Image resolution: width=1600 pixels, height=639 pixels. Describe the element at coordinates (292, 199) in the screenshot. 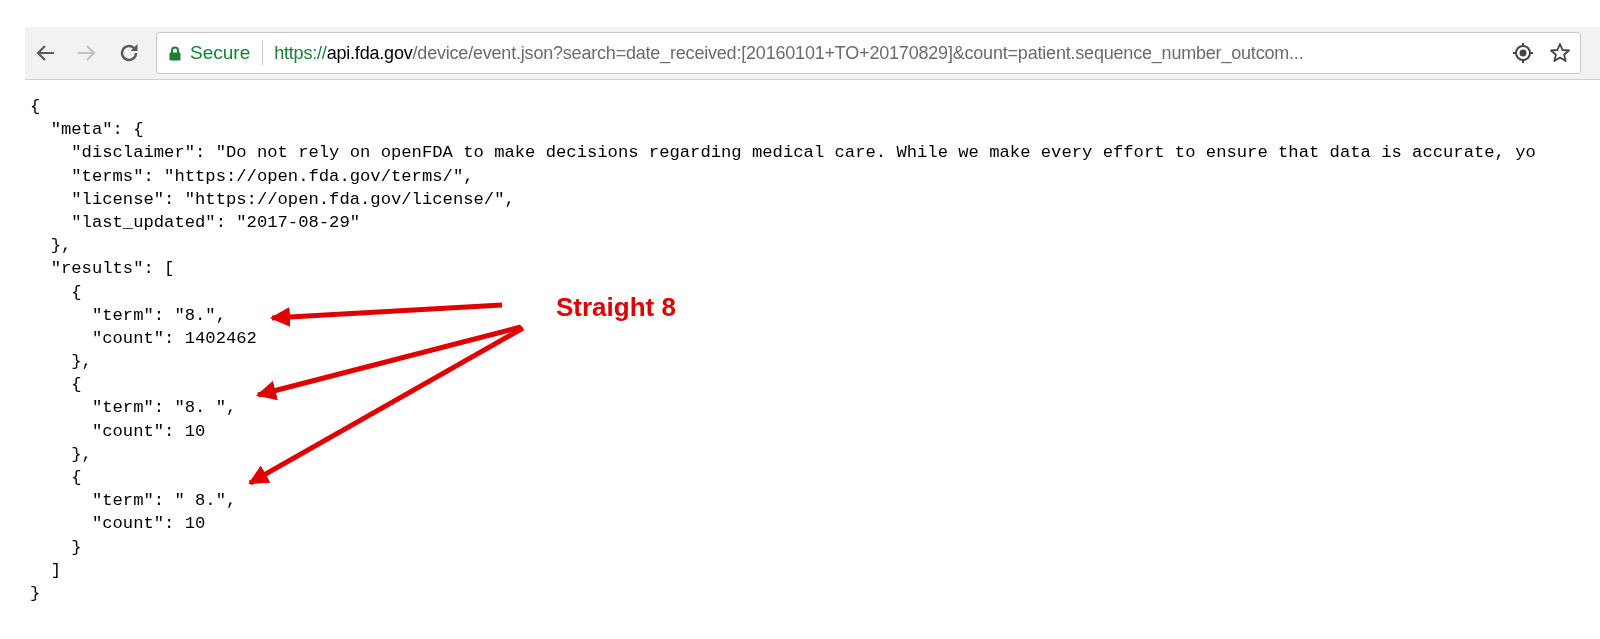

I see `code-line: "license": "https://open.fda.gov/license/",` at that location.